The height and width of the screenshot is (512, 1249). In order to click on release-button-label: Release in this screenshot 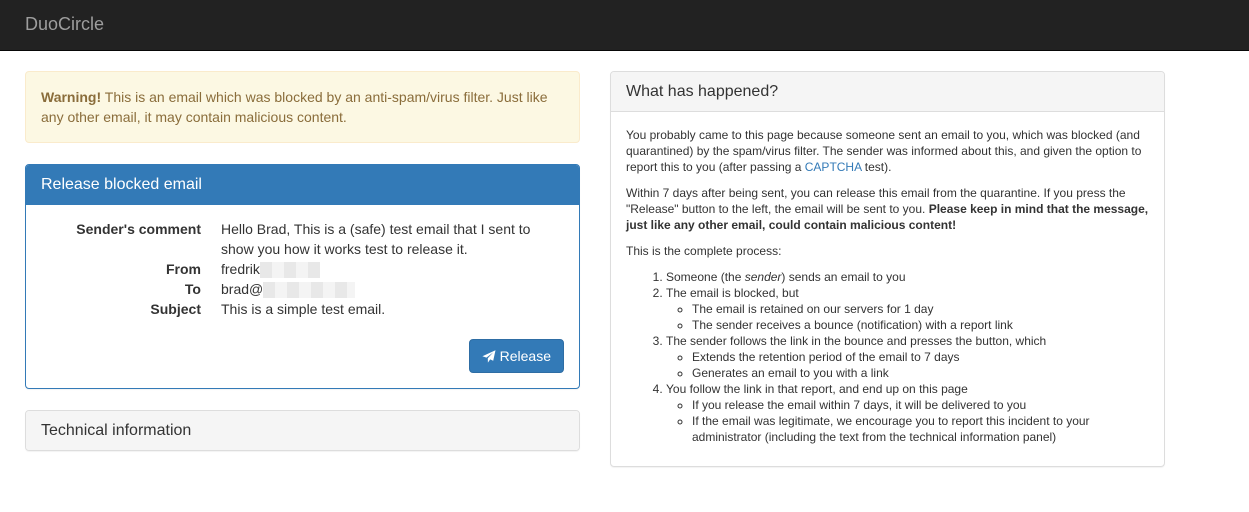, I will do `click(525, 356)`.